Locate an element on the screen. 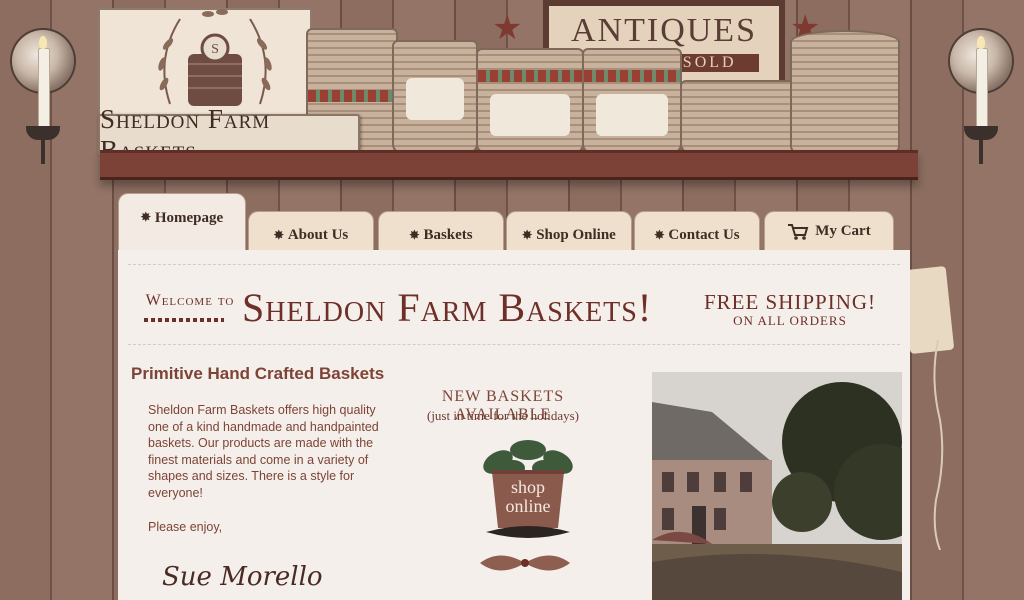 Image resolution: width=1024 pixels, height=600 pixels. leaf-flourish-icon is located at coordinates (525, 563).